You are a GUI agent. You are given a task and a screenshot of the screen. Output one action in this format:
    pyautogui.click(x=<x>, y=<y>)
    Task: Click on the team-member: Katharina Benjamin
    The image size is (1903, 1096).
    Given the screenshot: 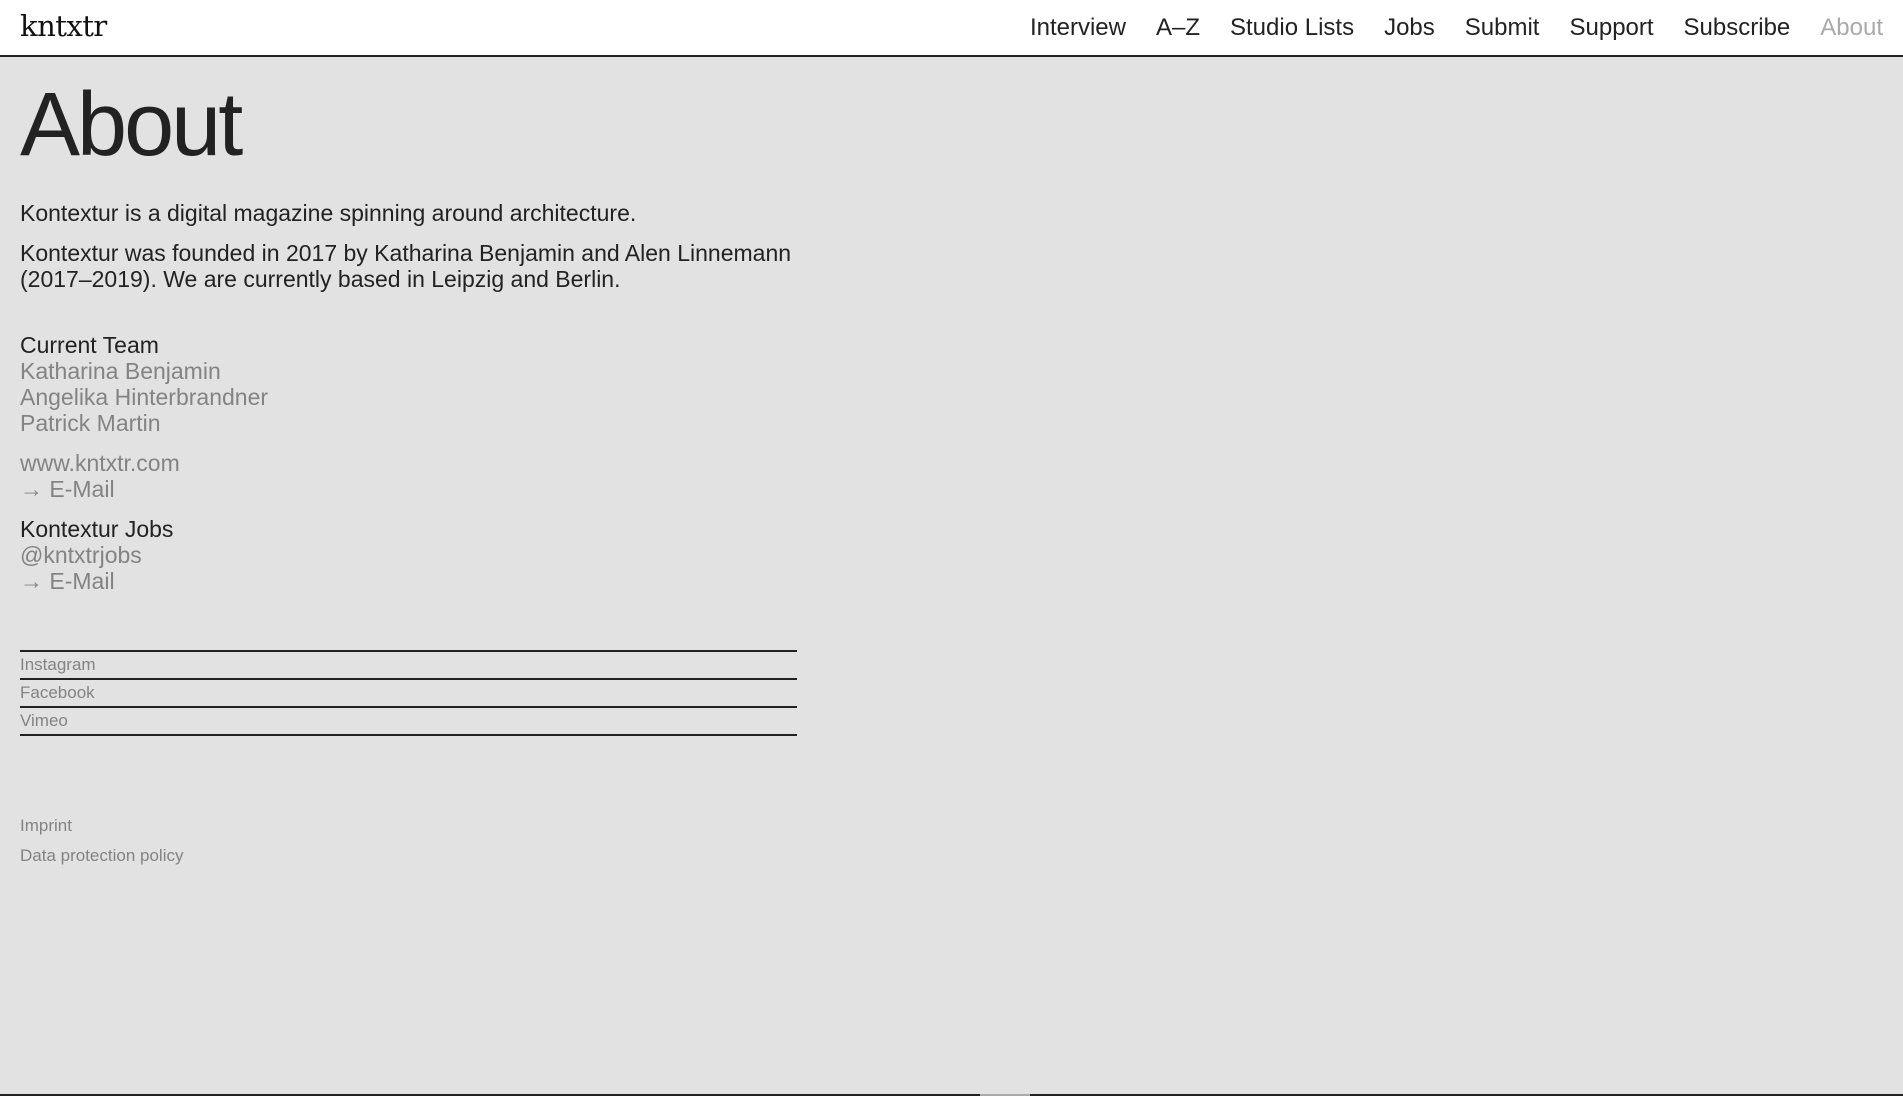 What is the action you would take?
    pyautogui.click(x=120, y=371)
    